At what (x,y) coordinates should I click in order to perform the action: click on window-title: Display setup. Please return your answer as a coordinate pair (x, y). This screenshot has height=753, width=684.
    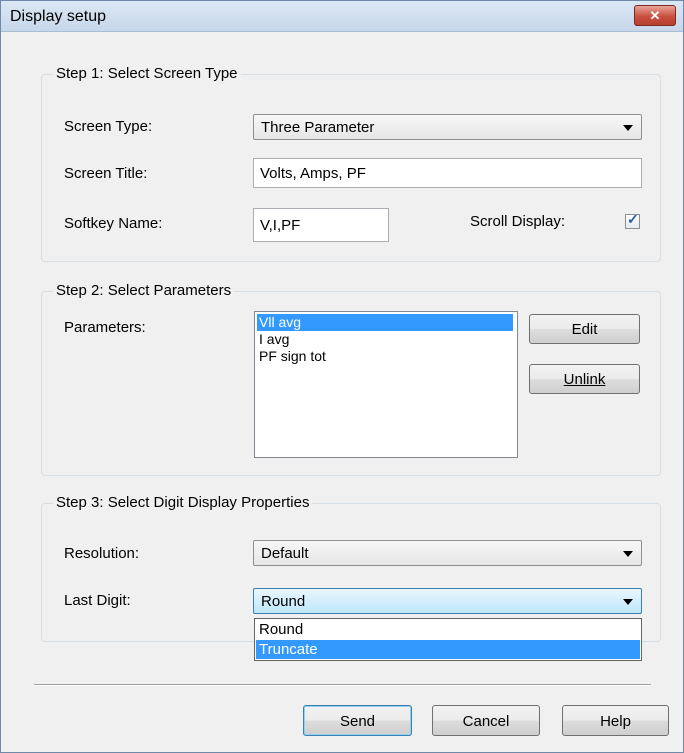
    Looking at the image, I should click on (58, 16).